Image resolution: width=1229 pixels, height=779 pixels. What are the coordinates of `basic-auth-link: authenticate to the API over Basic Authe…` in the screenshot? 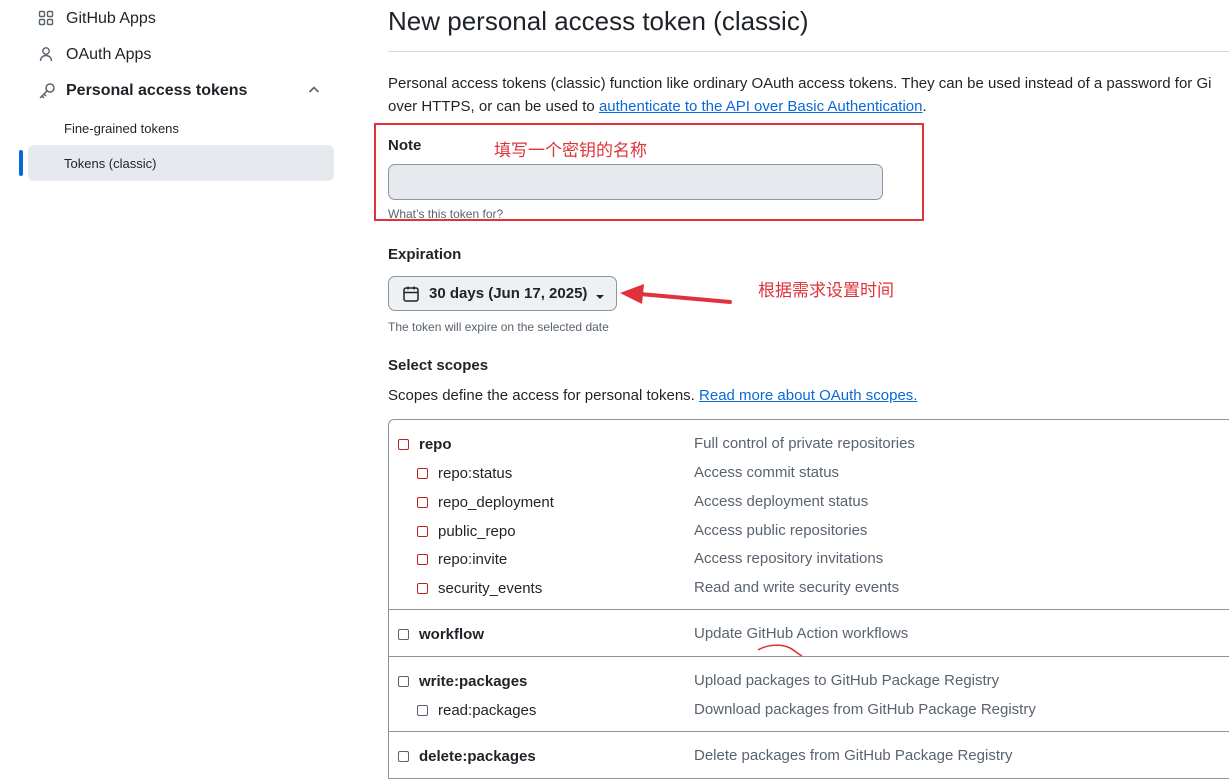 It's located at (761, 106).